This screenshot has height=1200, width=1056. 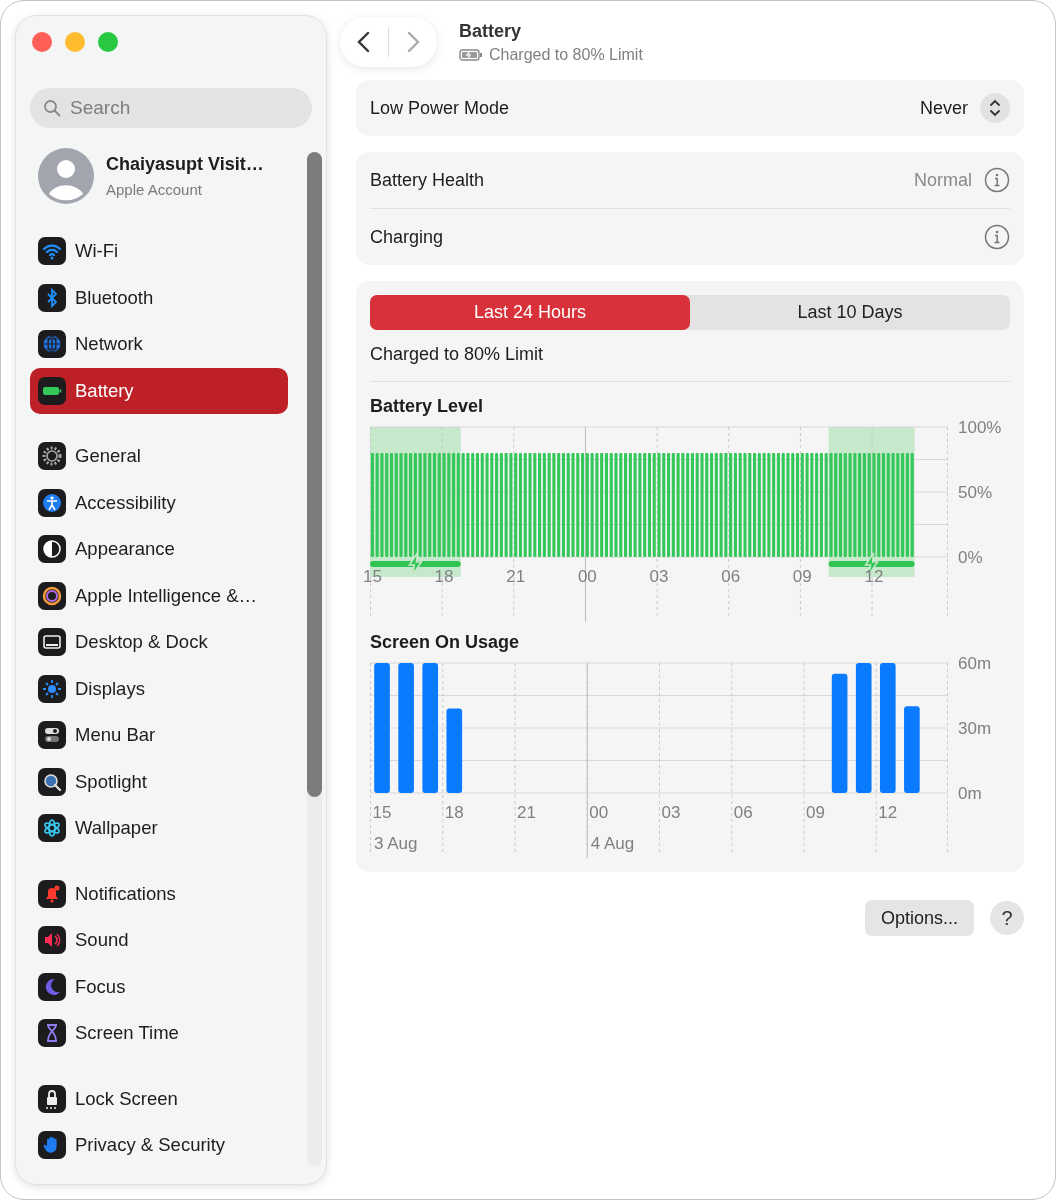 I want to click on axis-label: 50%, so click(x=975, y=492).